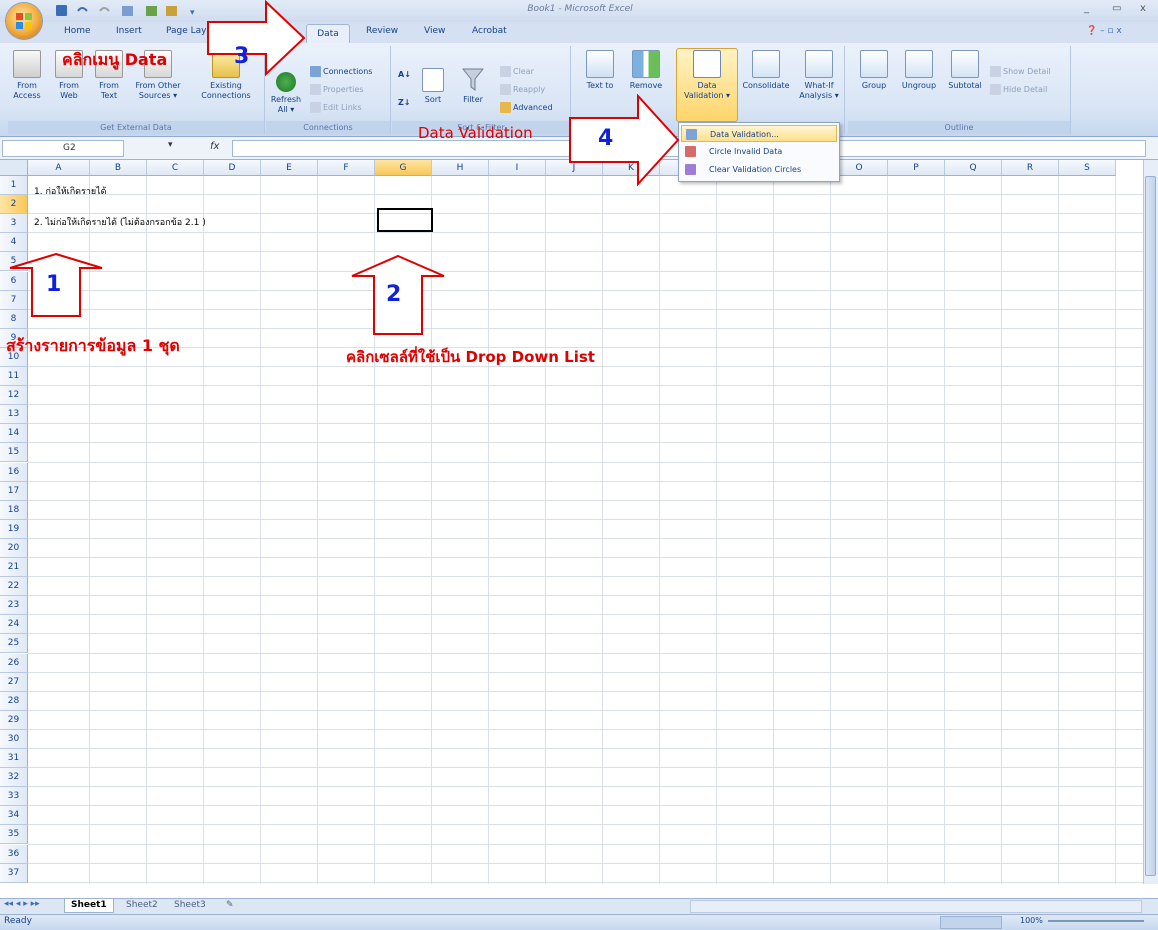 This screenshot has height=930, width=1158. Describe the element at coordinates (460, 168) in the screenshot. I see `column-header-h: H` at that location.